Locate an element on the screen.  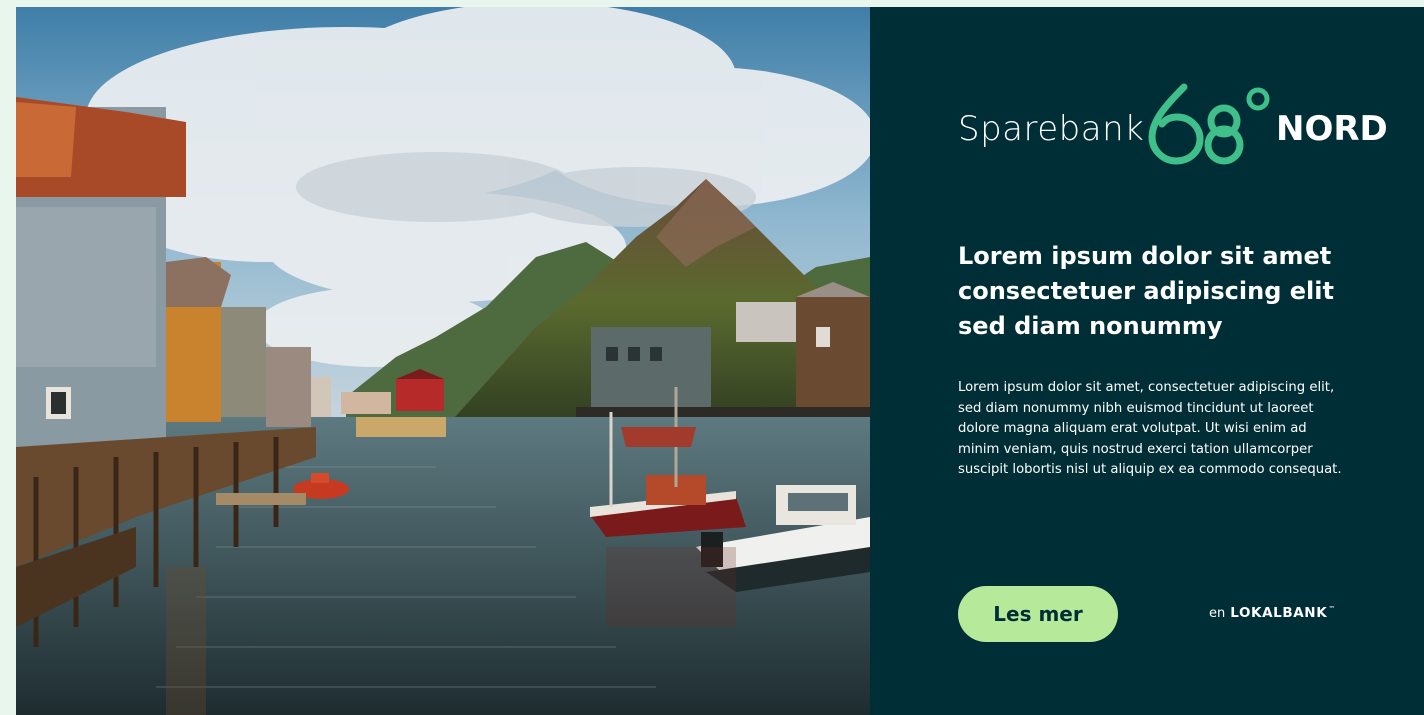
sparebank-68-nord-logo: Sparebank NORD is located at coordinates (1173, 124).